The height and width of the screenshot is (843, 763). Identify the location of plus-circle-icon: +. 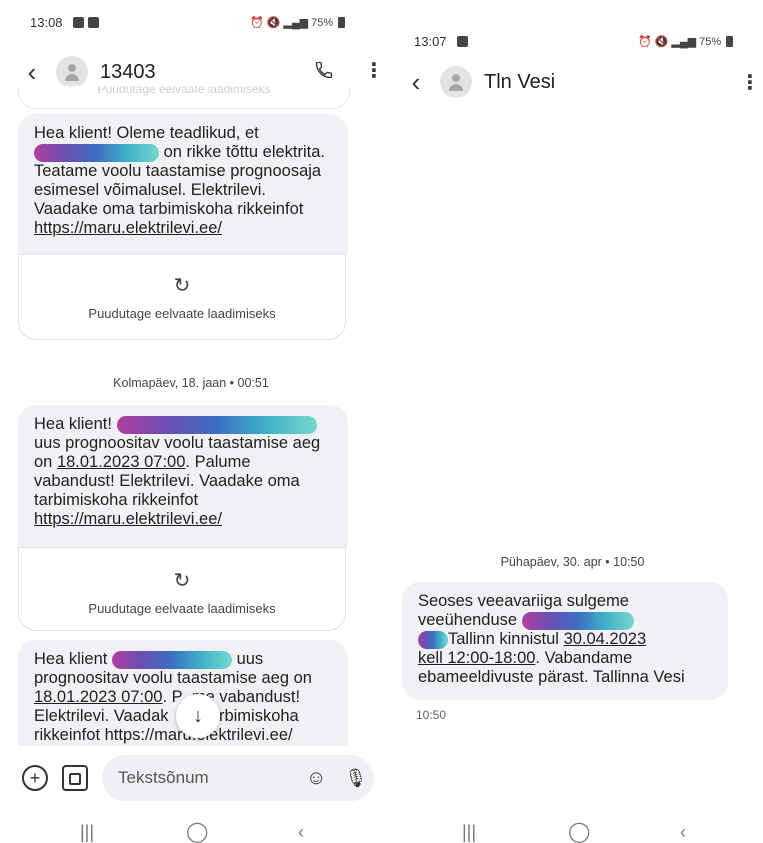
(35, 778).